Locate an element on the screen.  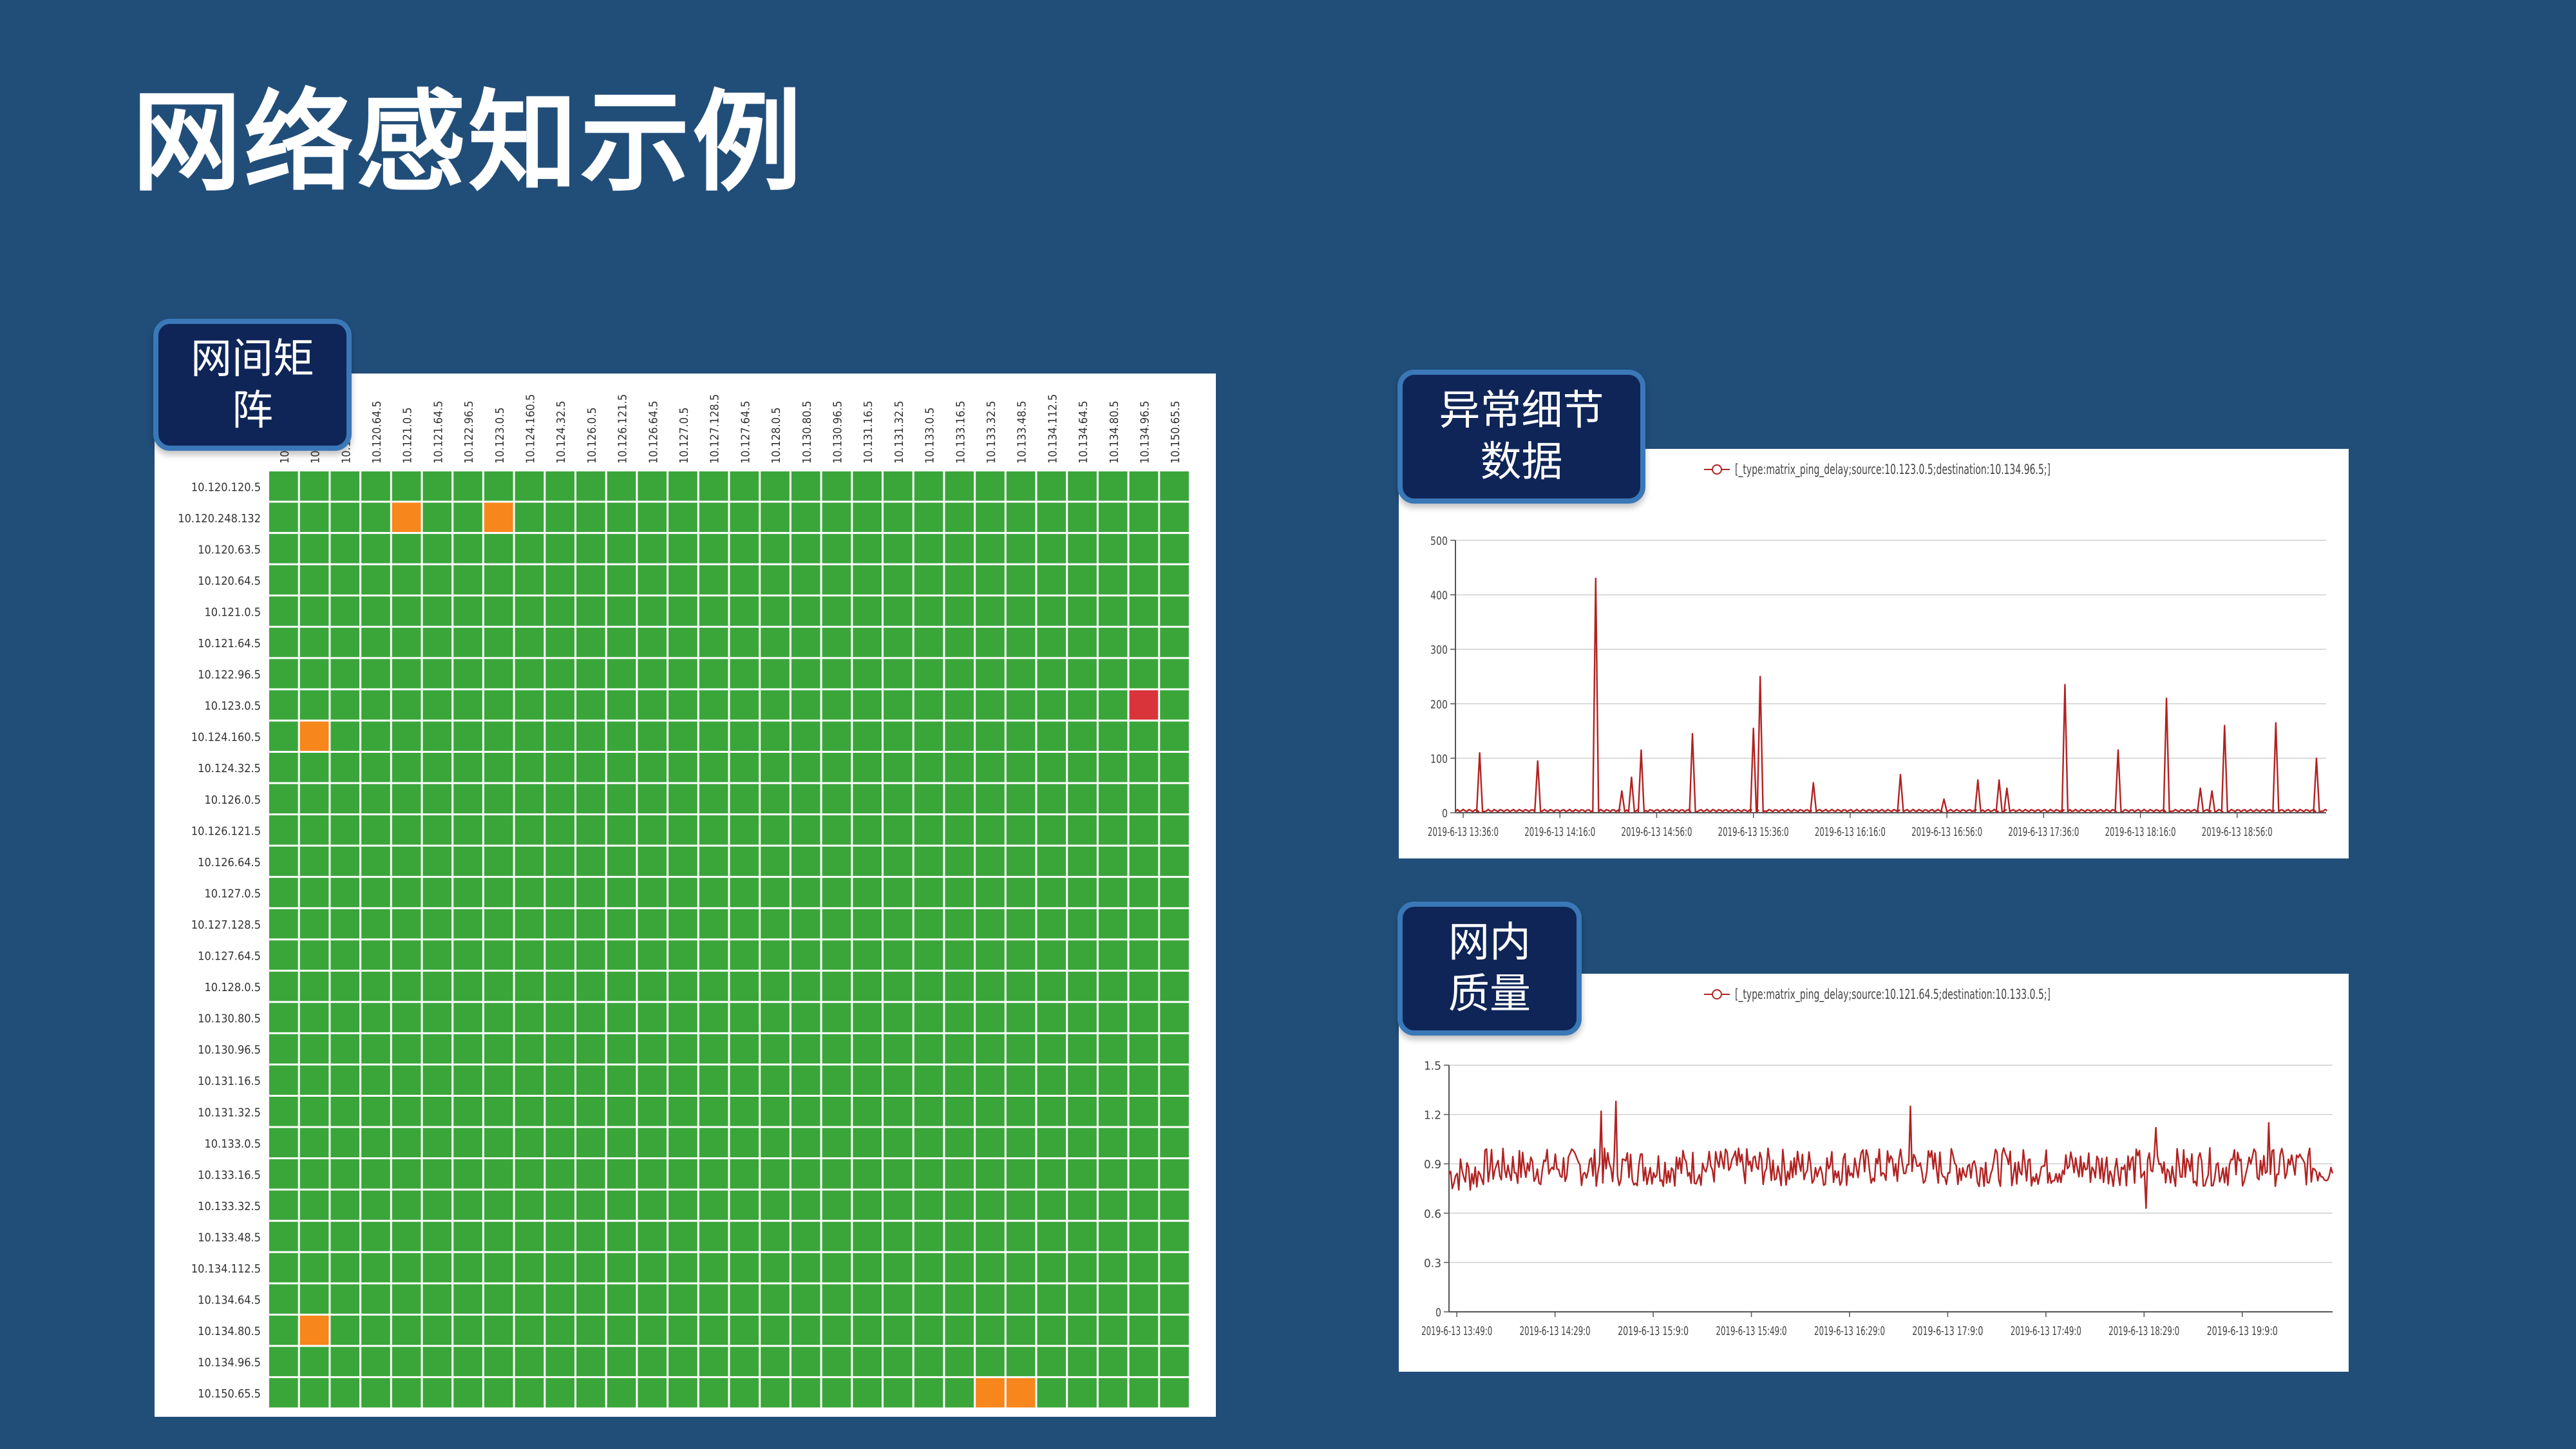
matrix-cell-r6-c28 is located at coordinates (1144, 674).